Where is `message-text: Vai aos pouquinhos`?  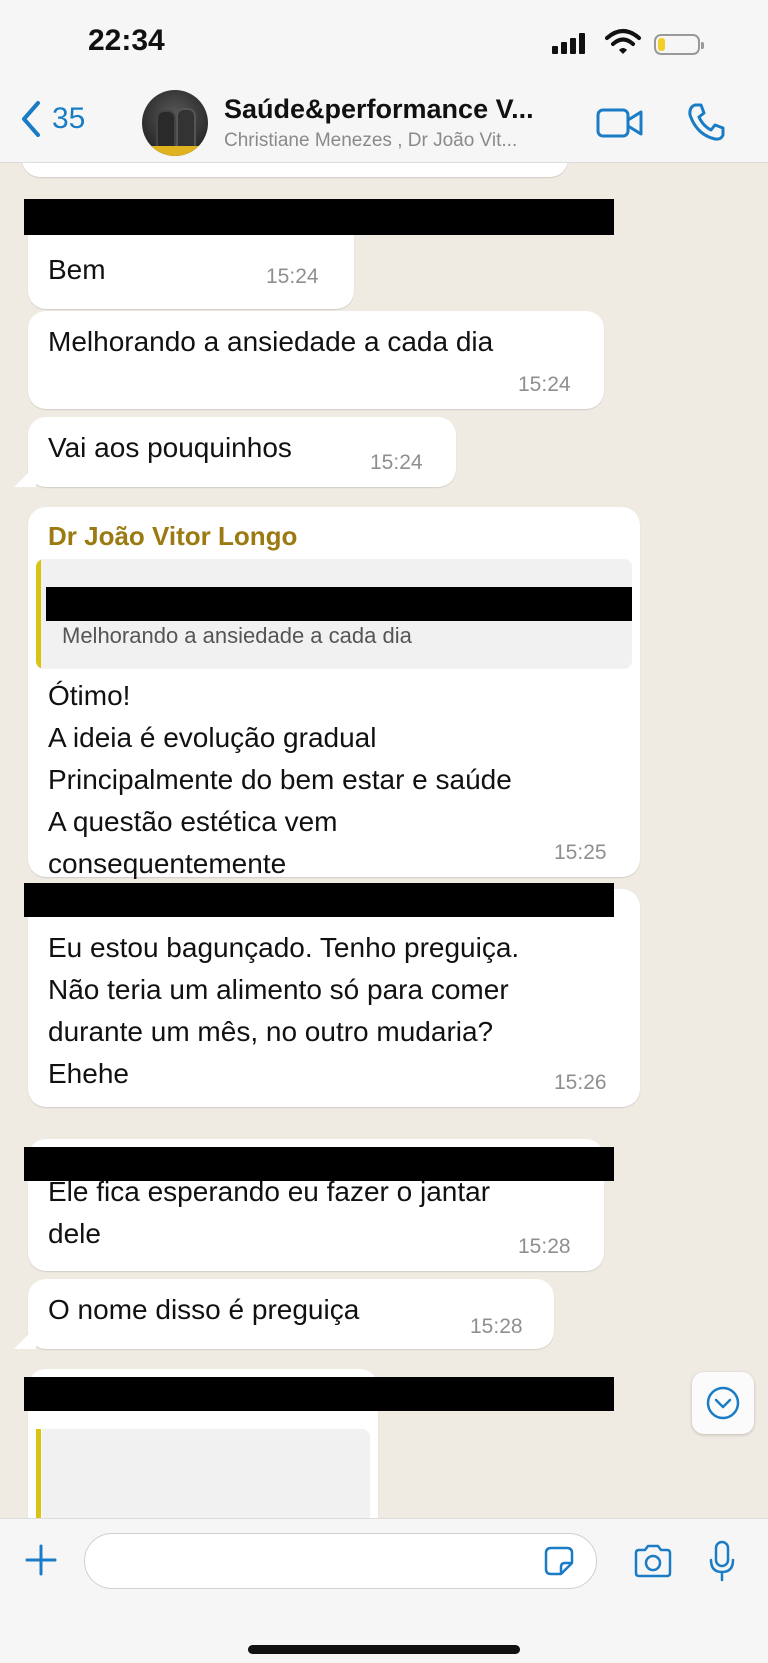 message-text: Vai aos pouquinhos is located at coordinates (170, 447).